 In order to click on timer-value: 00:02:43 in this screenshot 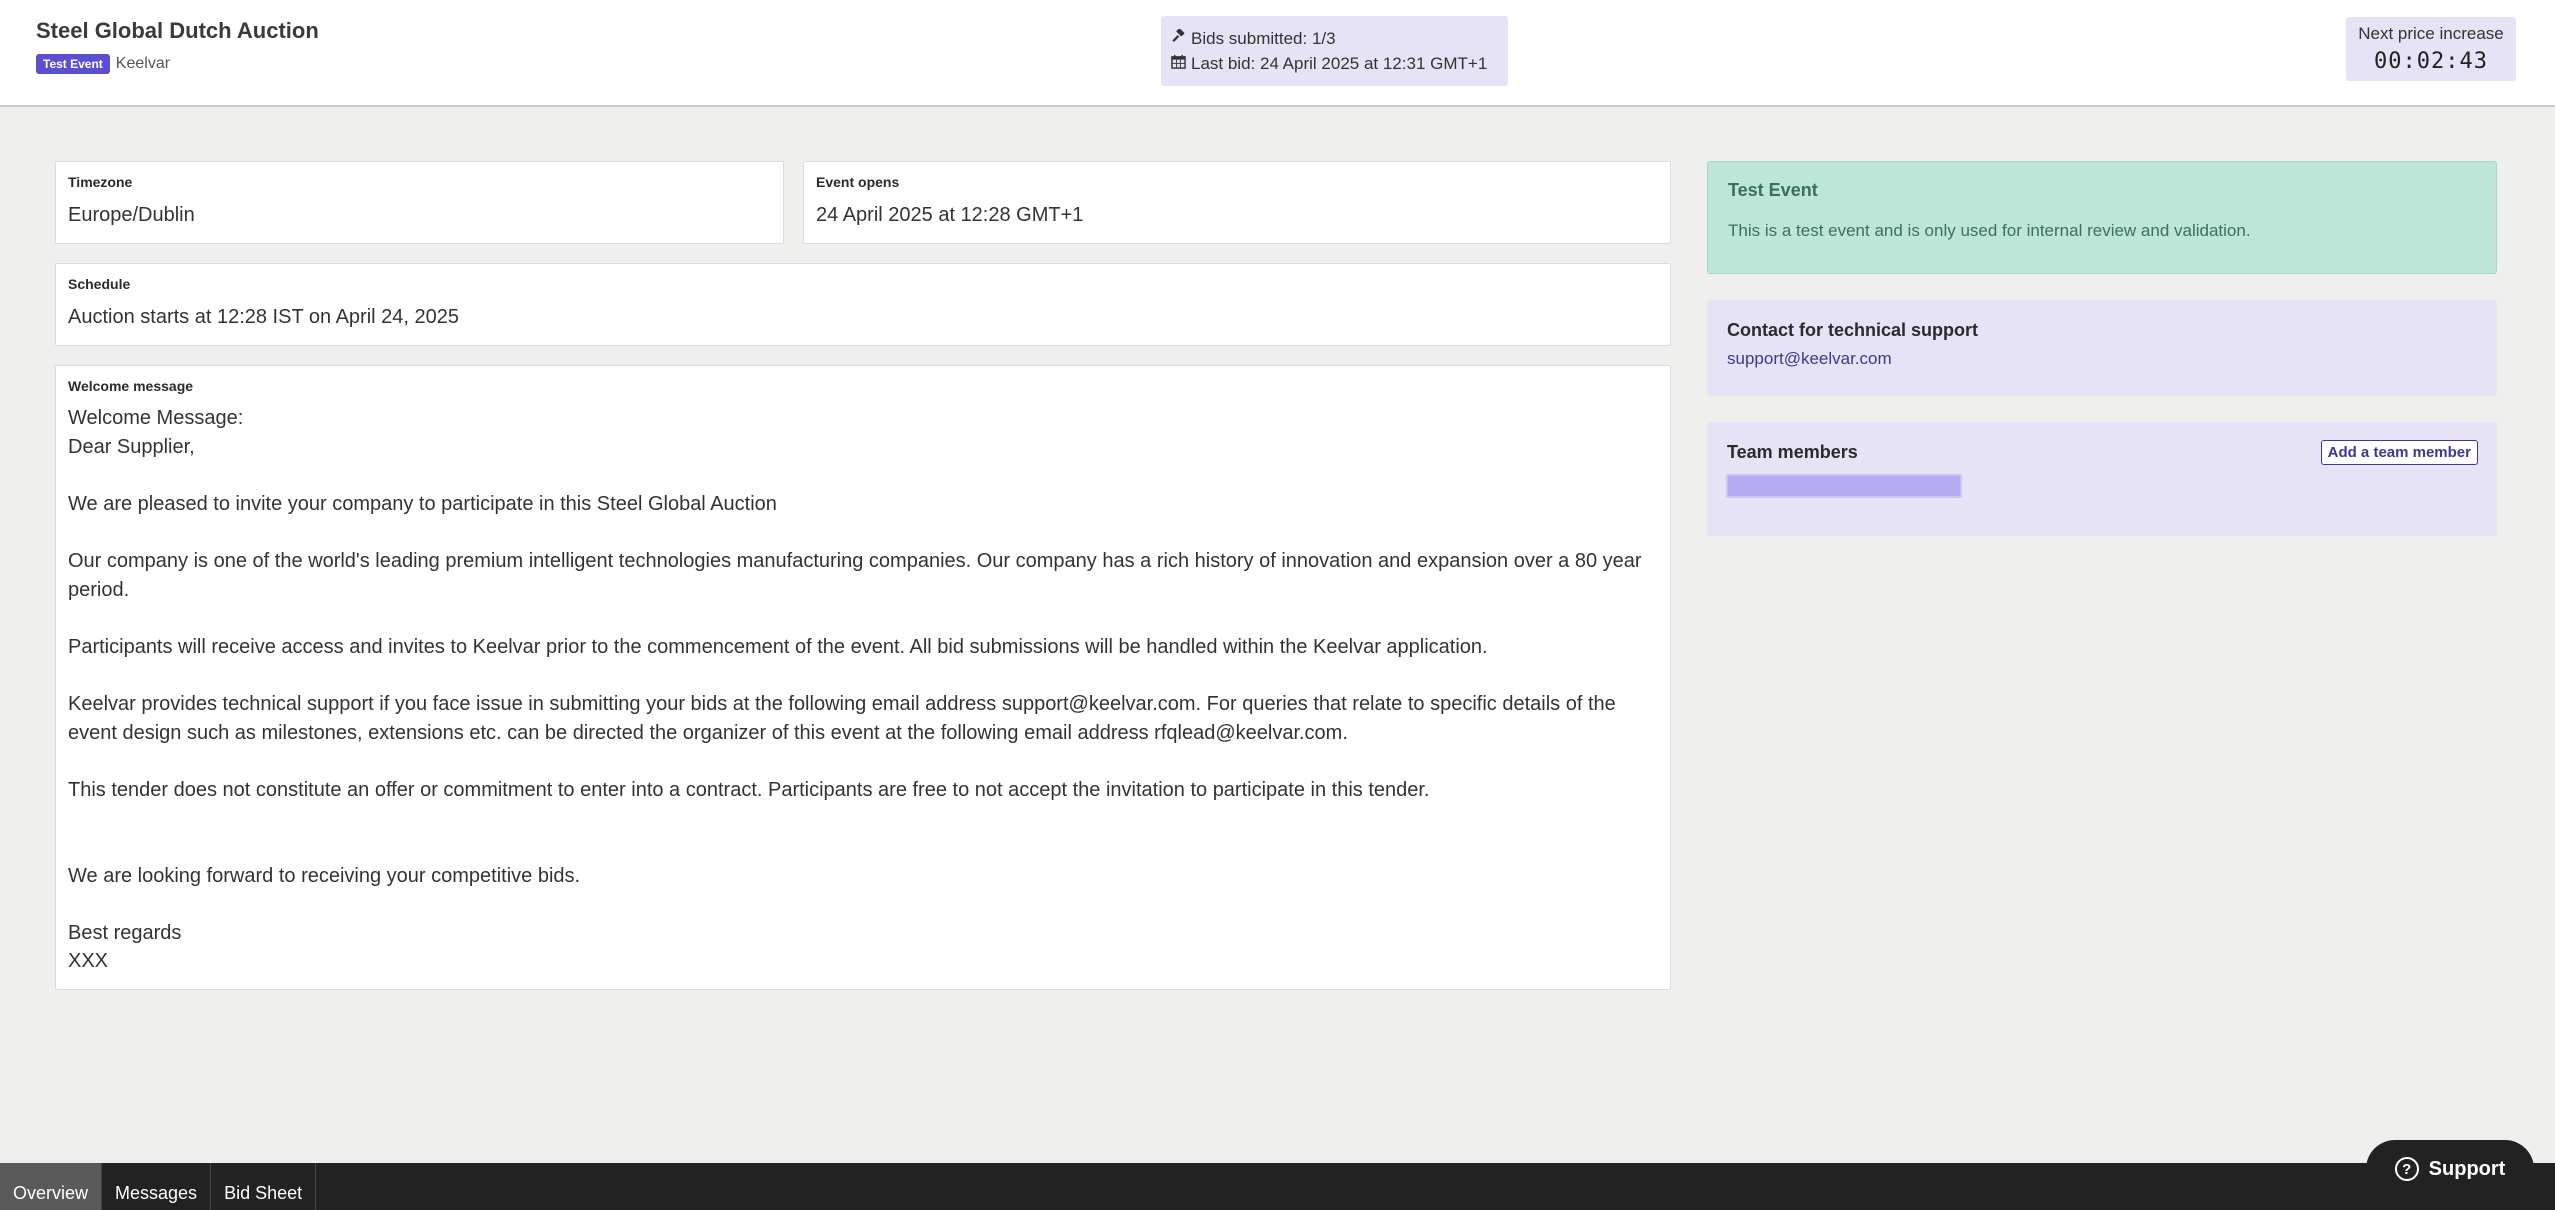, I will do `click(2431, 61)`.